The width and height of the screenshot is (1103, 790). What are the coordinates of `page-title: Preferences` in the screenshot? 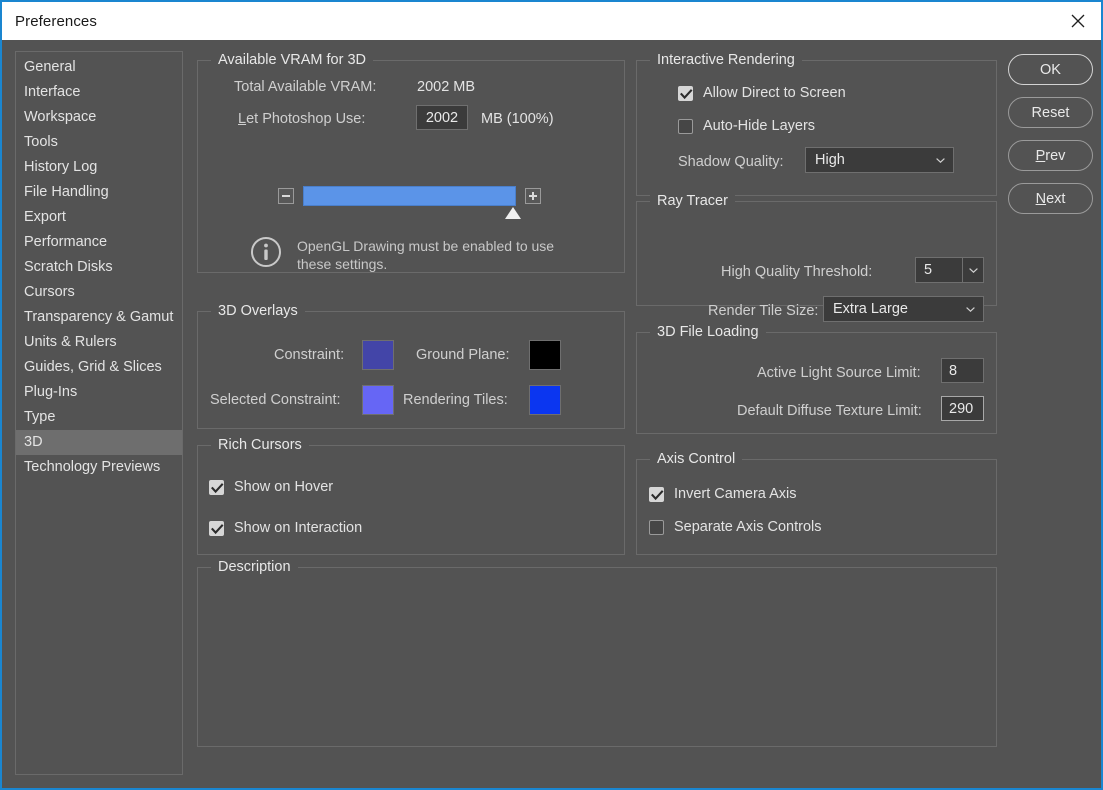 It's located at (56, 21).